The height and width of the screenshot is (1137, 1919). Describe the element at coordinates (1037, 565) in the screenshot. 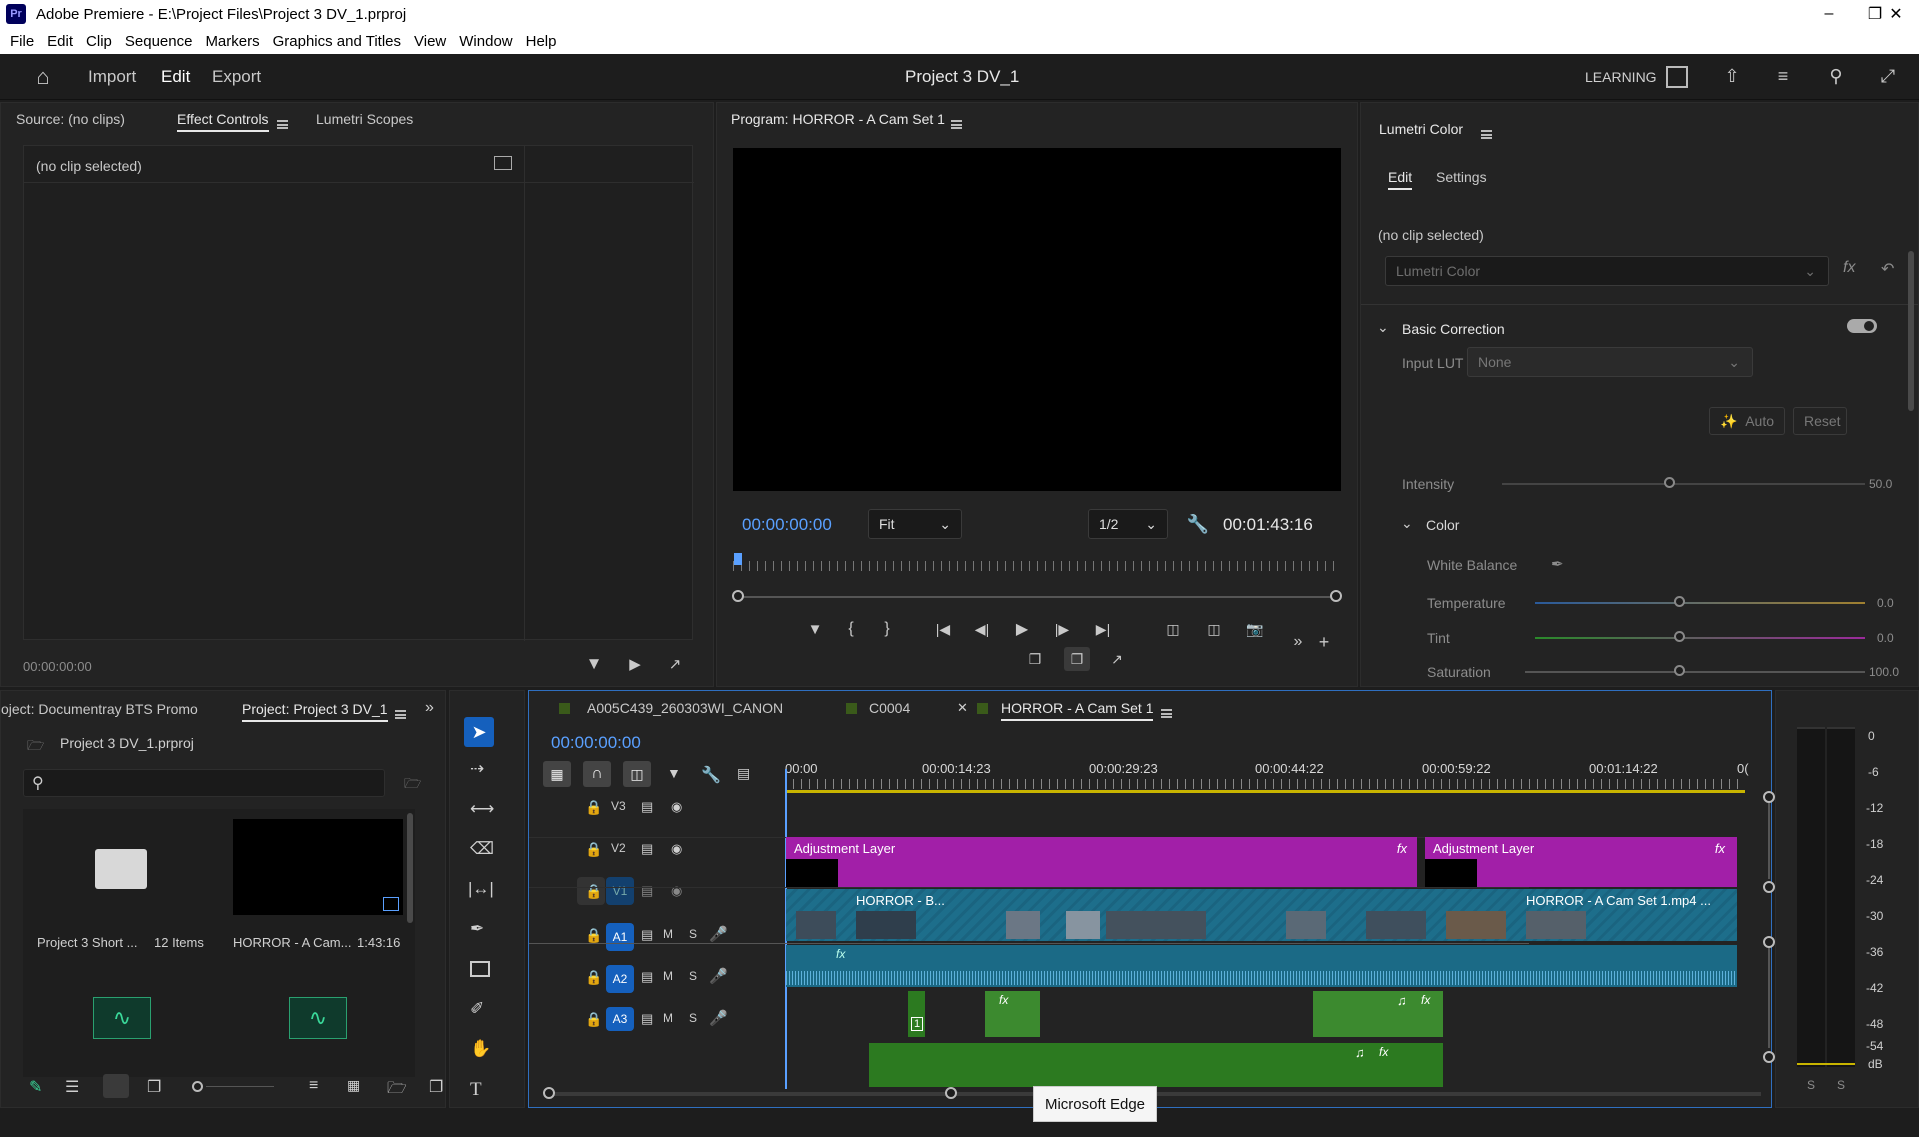

I see `time-ruler` at that location.